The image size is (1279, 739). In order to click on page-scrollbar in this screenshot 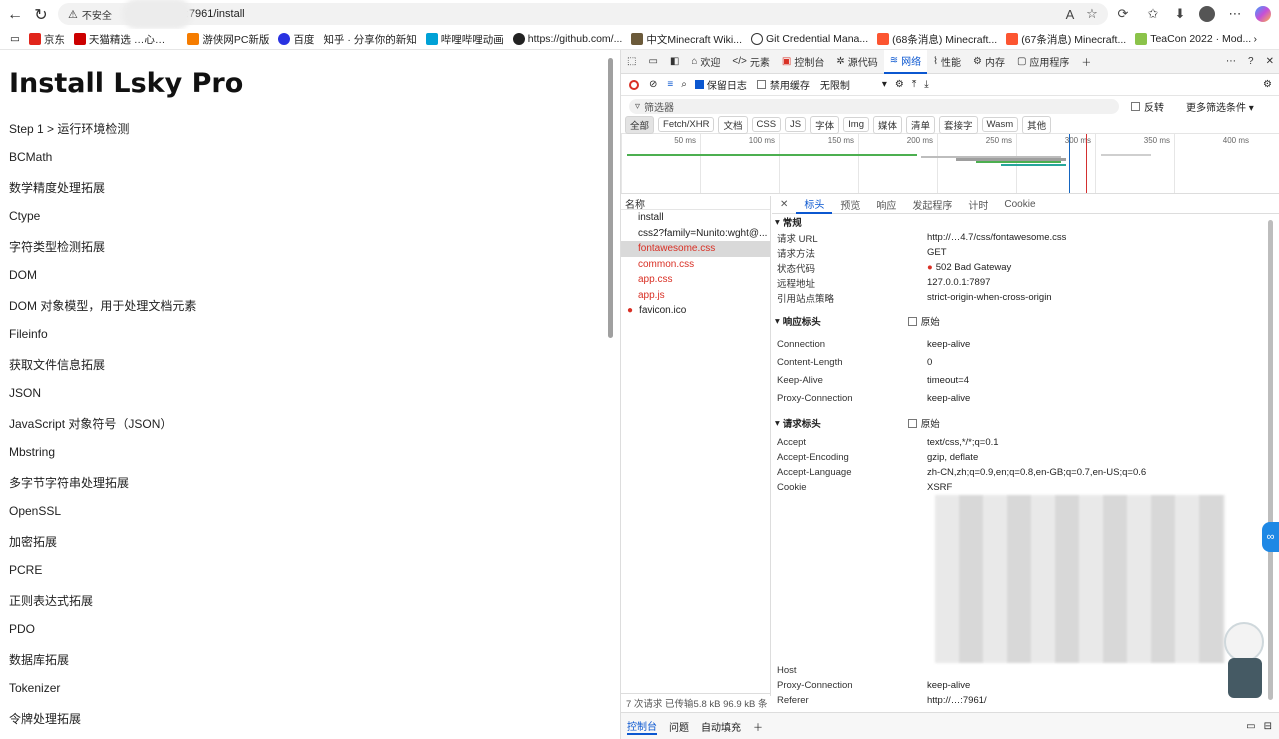, I will do `click(610, 391)`.